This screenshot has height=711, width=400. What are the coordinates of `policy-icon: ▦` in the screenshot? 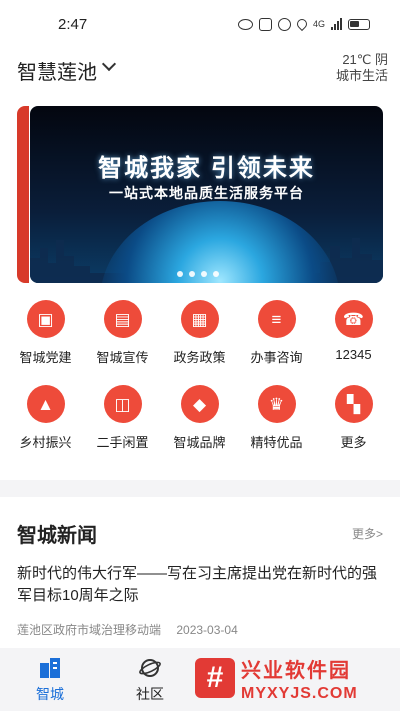 It's located at (199, 319).